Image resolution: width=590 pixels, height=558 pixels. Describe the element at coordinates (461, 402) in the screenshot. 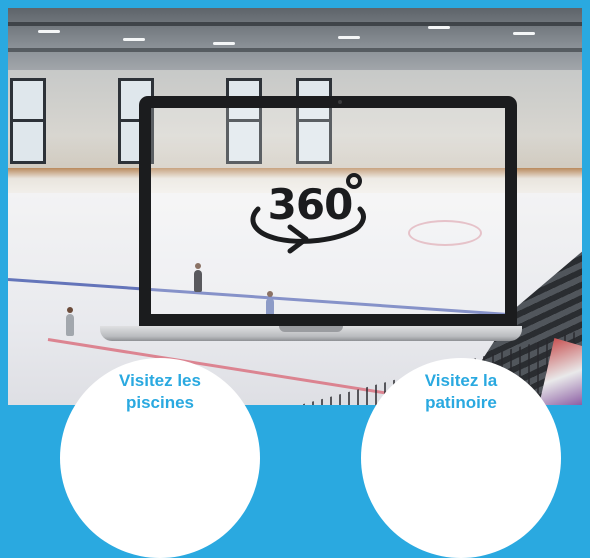

I see `visit-rink-label-line2: patinoire` at that location.